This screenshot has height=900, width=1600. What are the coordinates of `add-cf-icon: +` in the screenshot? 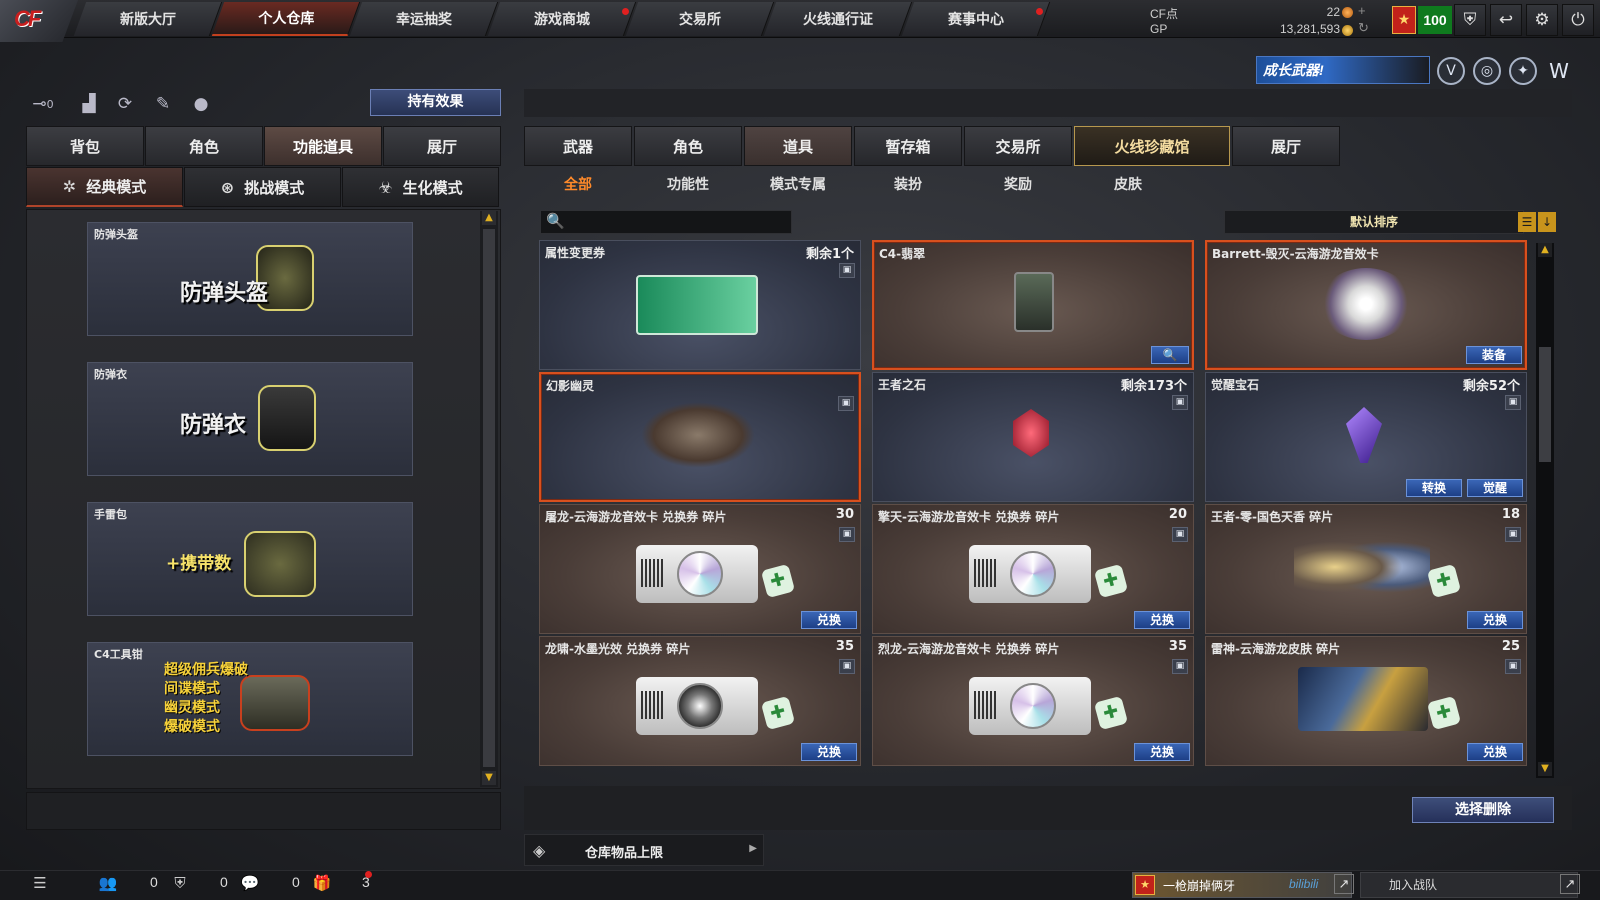 It's located at (1362, 10).